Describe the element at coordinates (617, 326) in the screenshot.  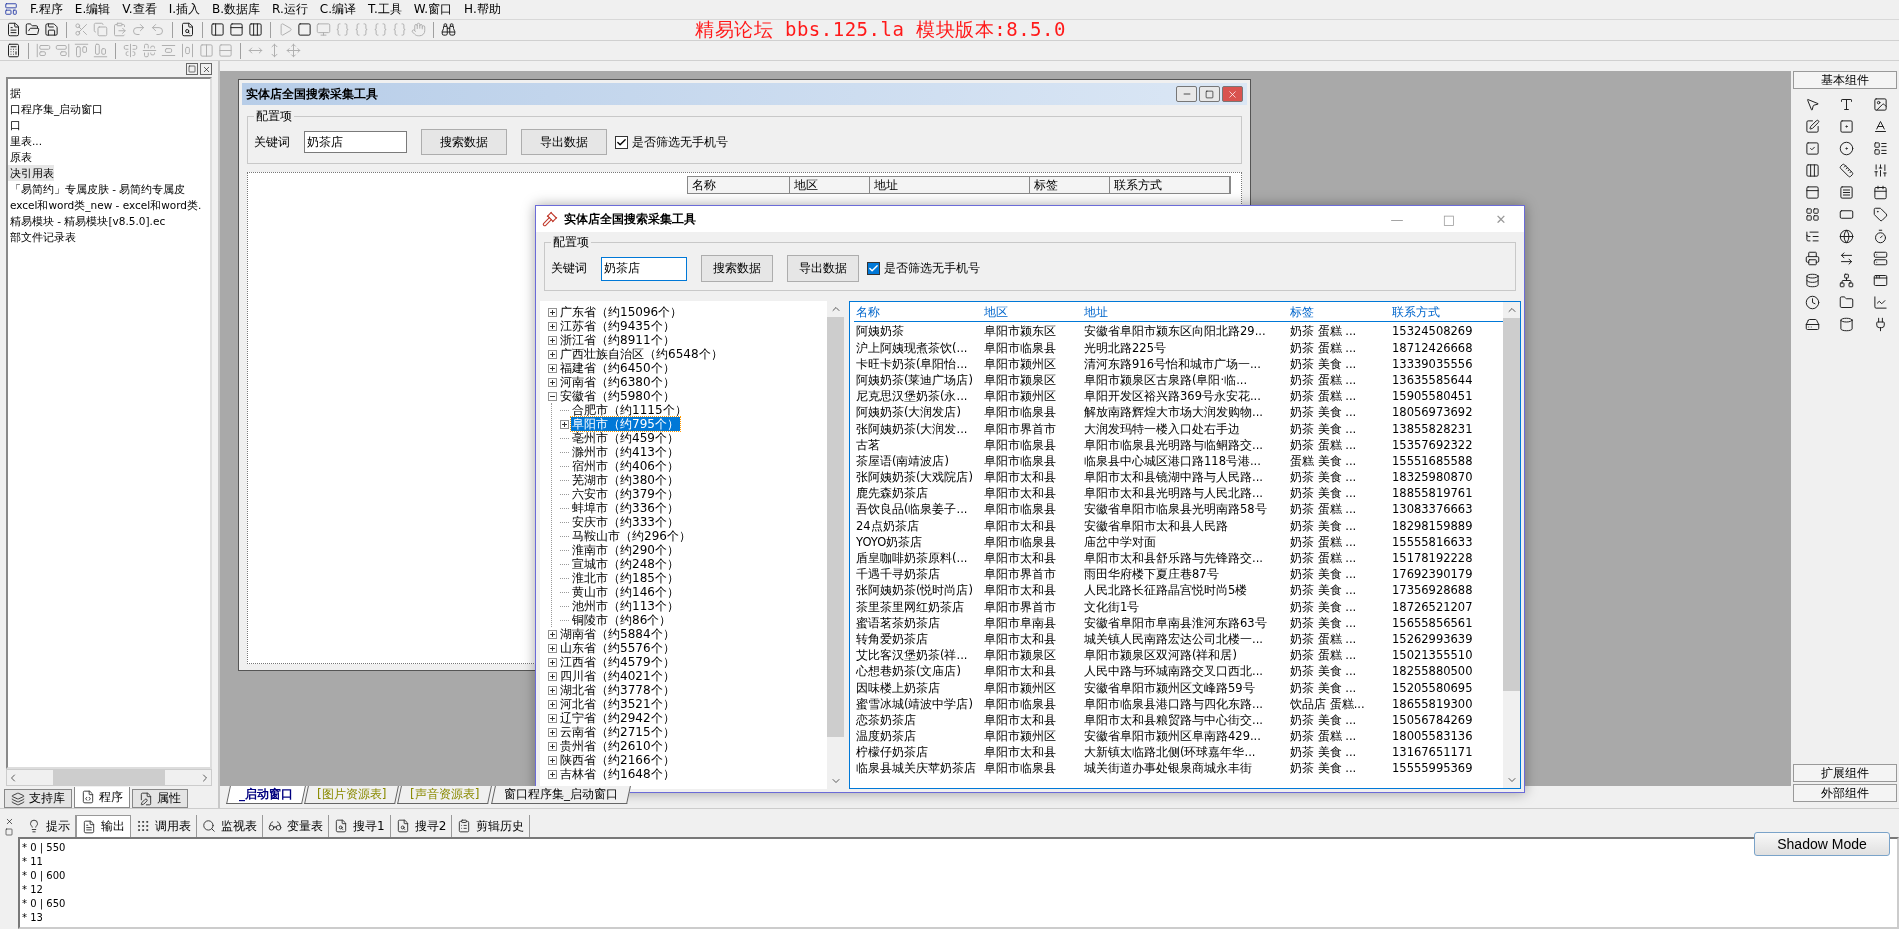
I see `tree-item: 江苏省（约9435个）` at that location.